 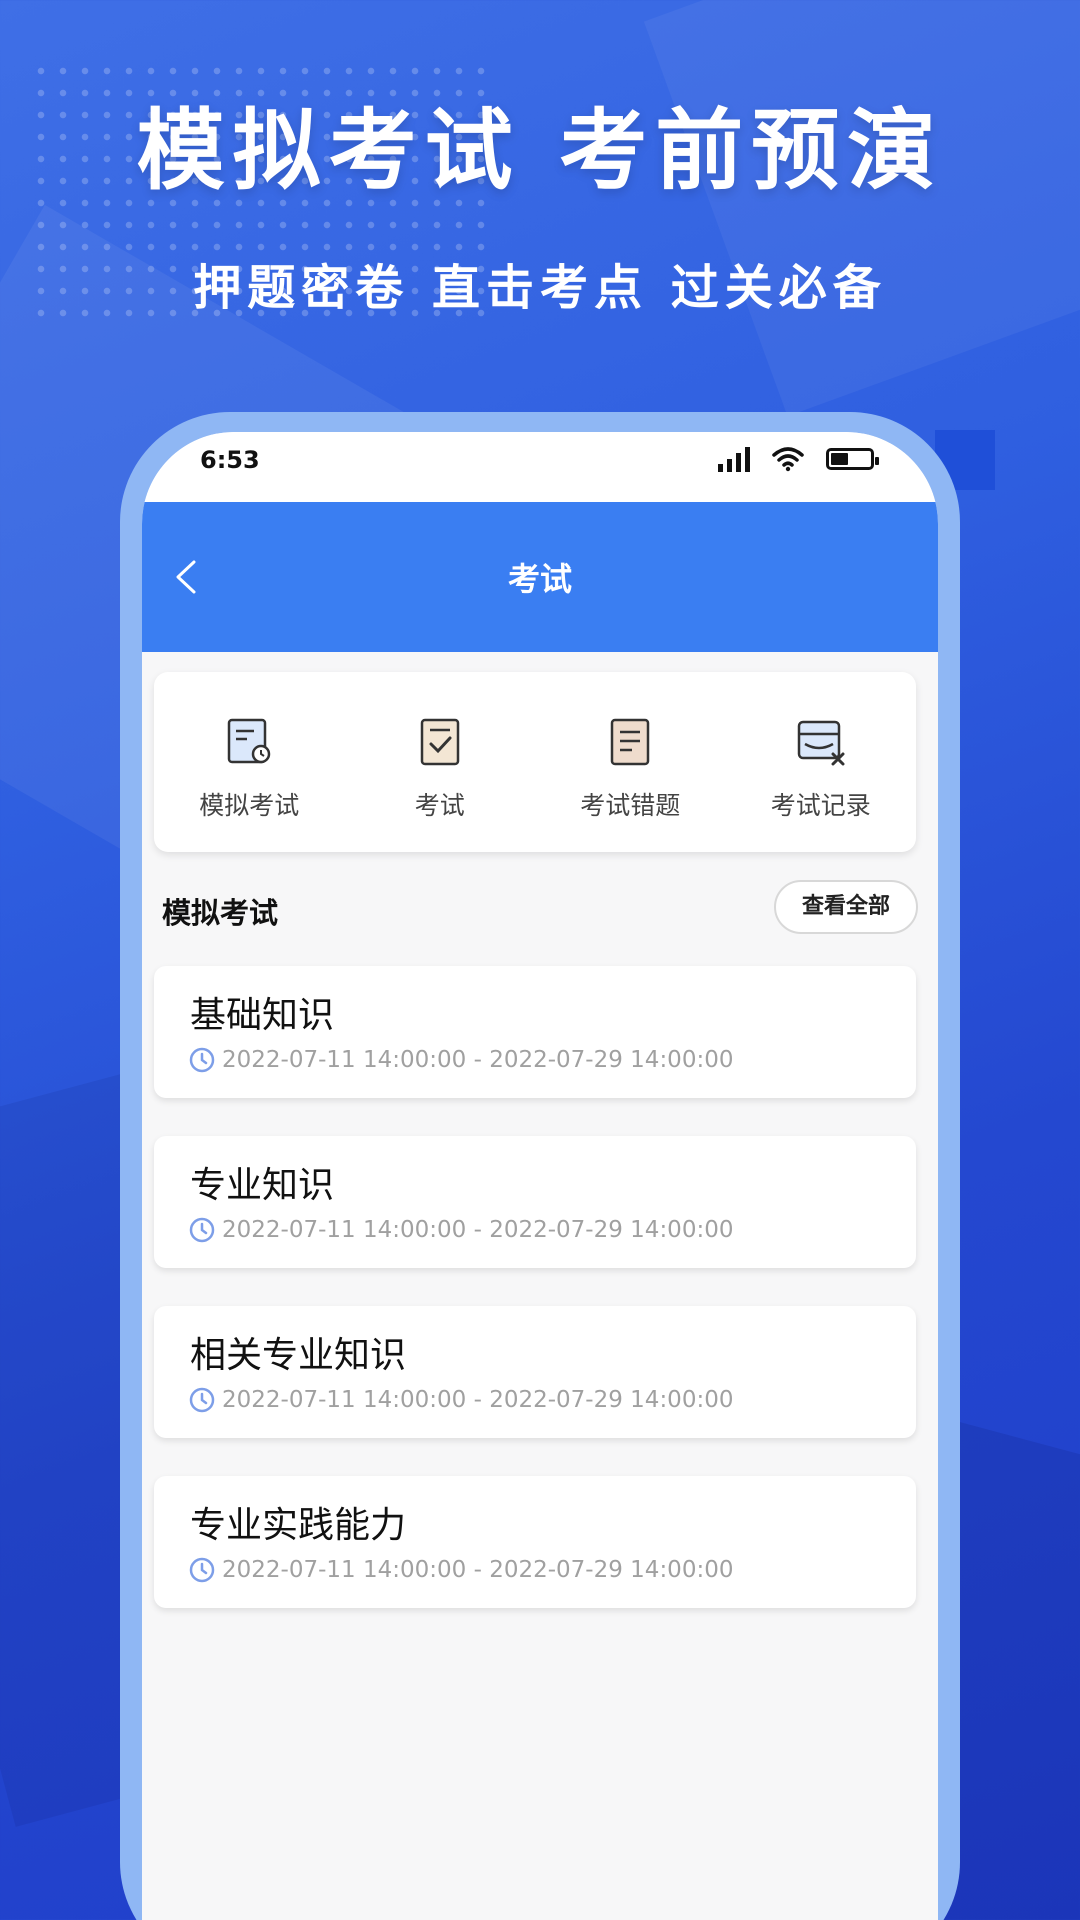 What do you see at coordinates (852, 459) in the screenshot?
I see `battery-icon` at bounding box center [852, 459].